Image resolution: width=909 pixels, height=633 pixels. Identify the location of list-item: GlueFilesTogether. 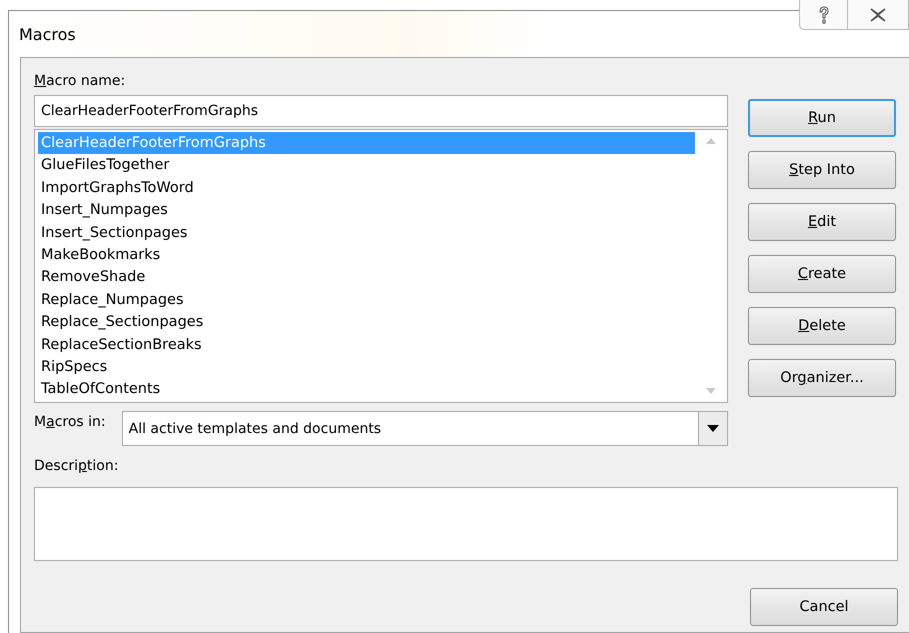
(366, 165).